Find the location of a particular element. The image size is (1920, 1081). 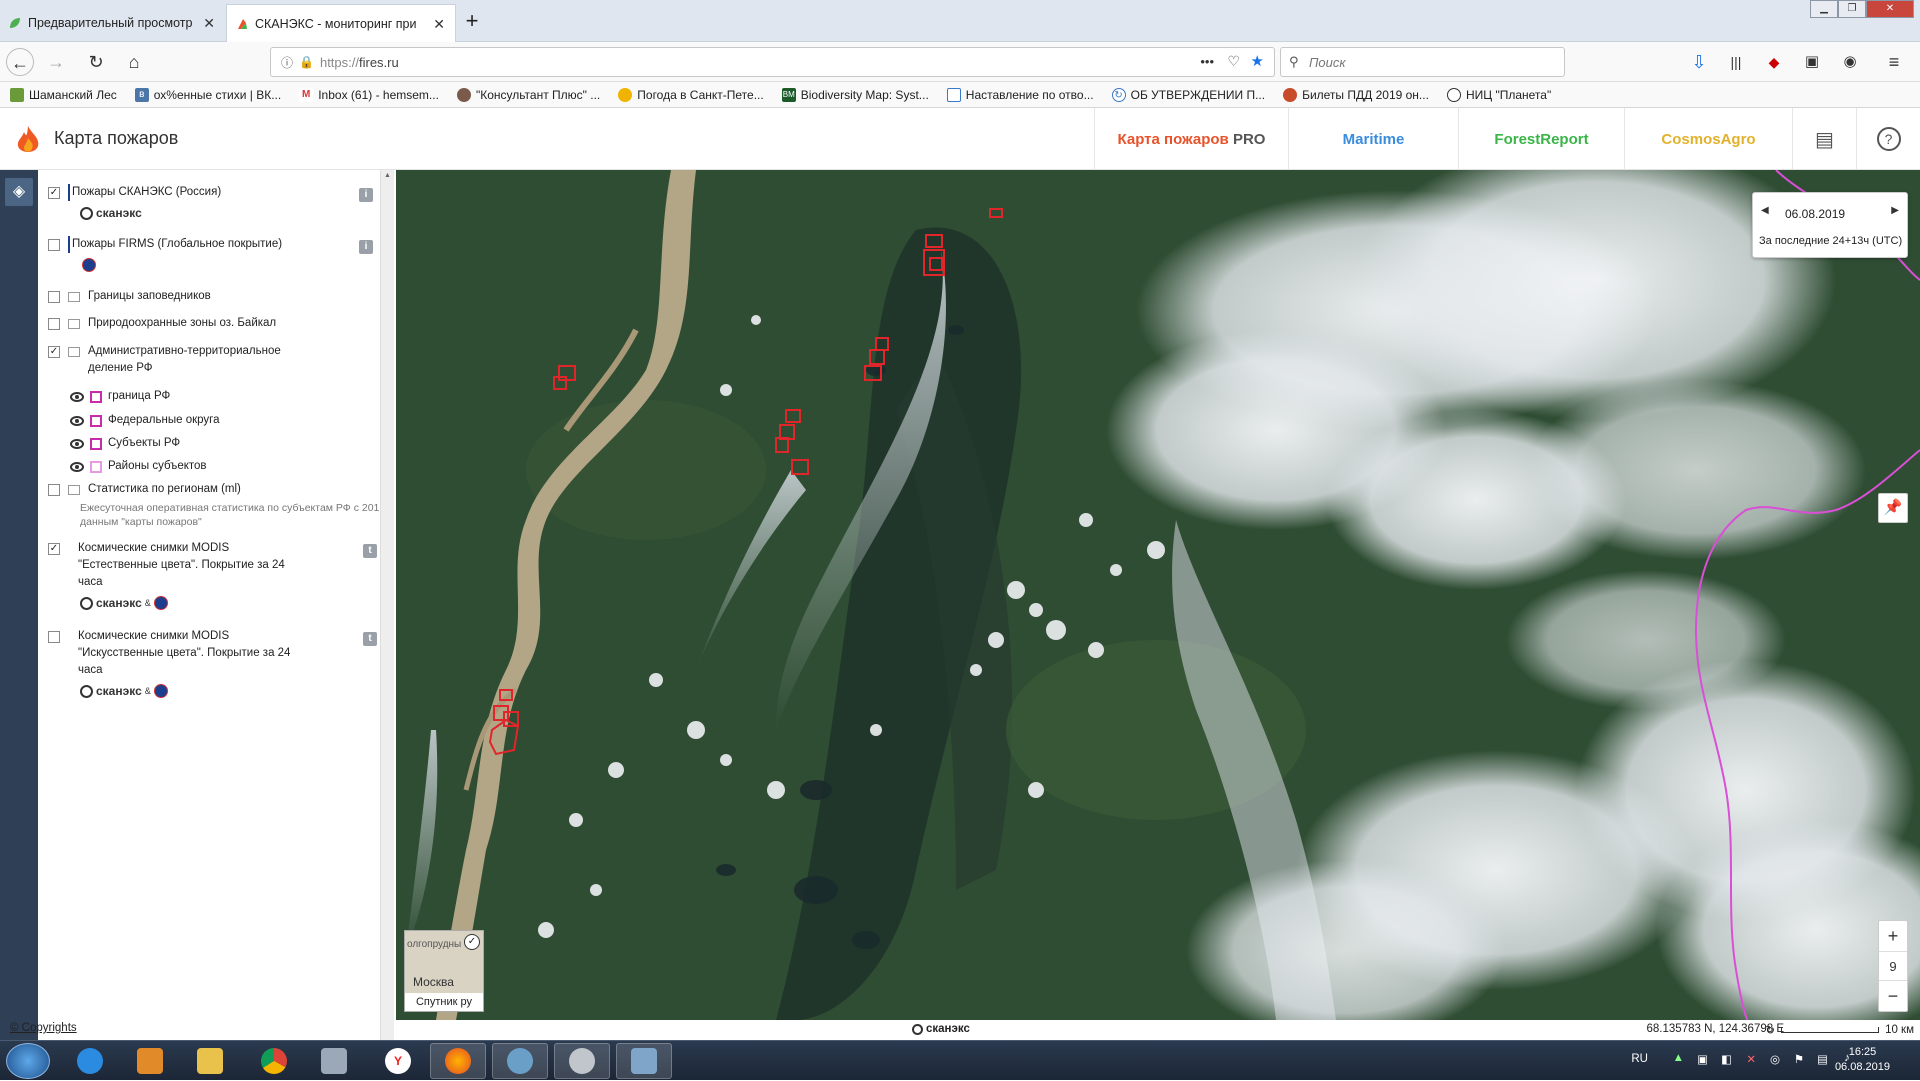

coordinates-readout: 68.135783 N, 124.36798 E is located at coordinates (1715, 1029).